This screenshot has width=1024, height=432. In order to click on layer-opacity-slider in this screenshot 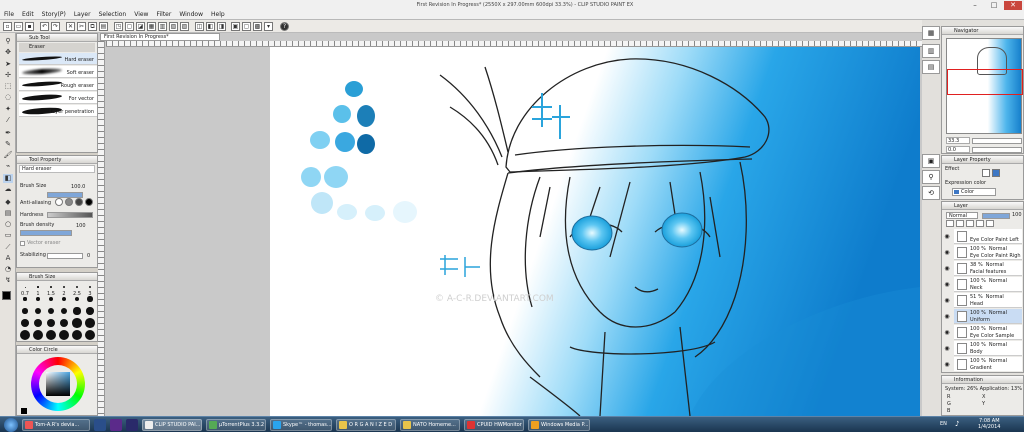, I will do `click(996, 216)`.